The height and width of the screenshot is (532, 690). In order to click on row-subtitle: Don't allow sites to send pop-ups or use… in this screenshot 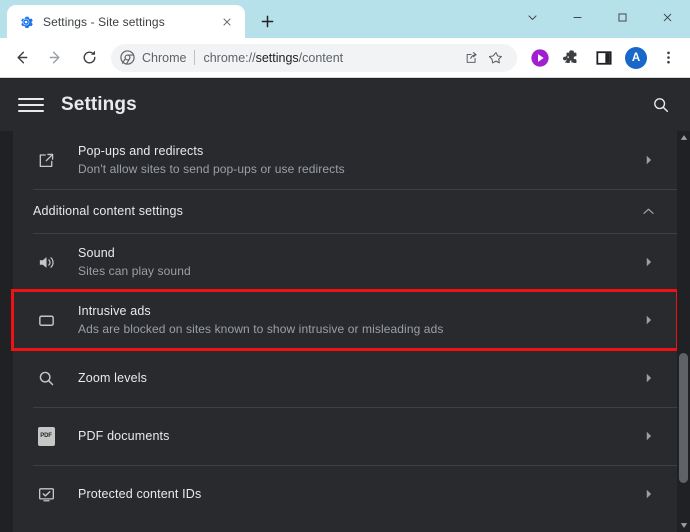, I will do `click(211, 168)`.